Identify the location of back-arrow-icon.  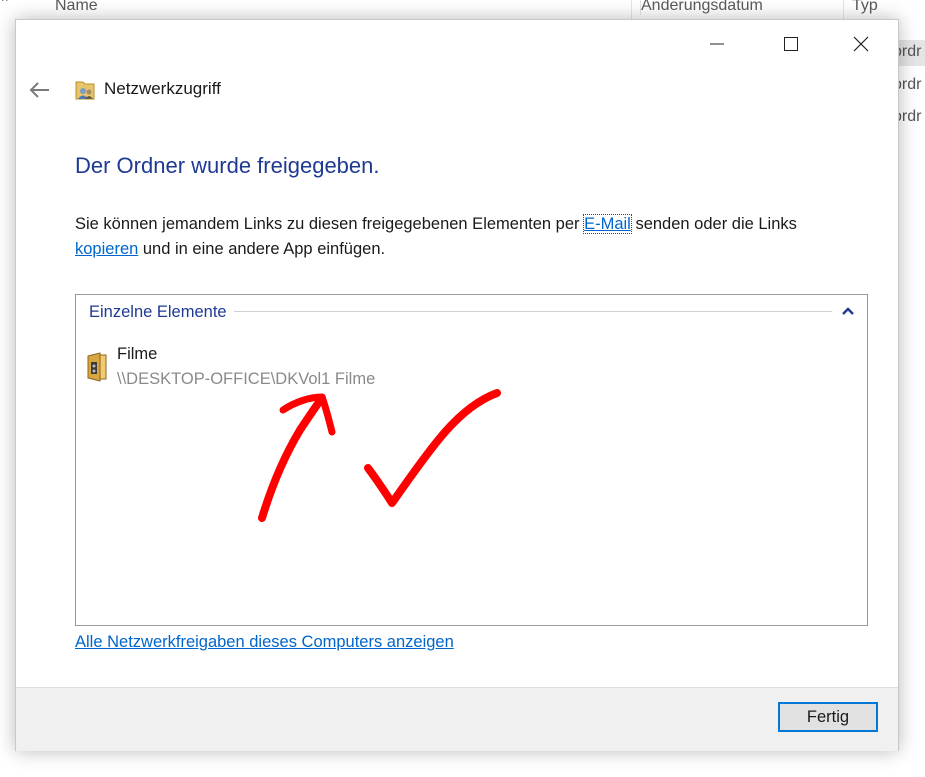
(39, 90).